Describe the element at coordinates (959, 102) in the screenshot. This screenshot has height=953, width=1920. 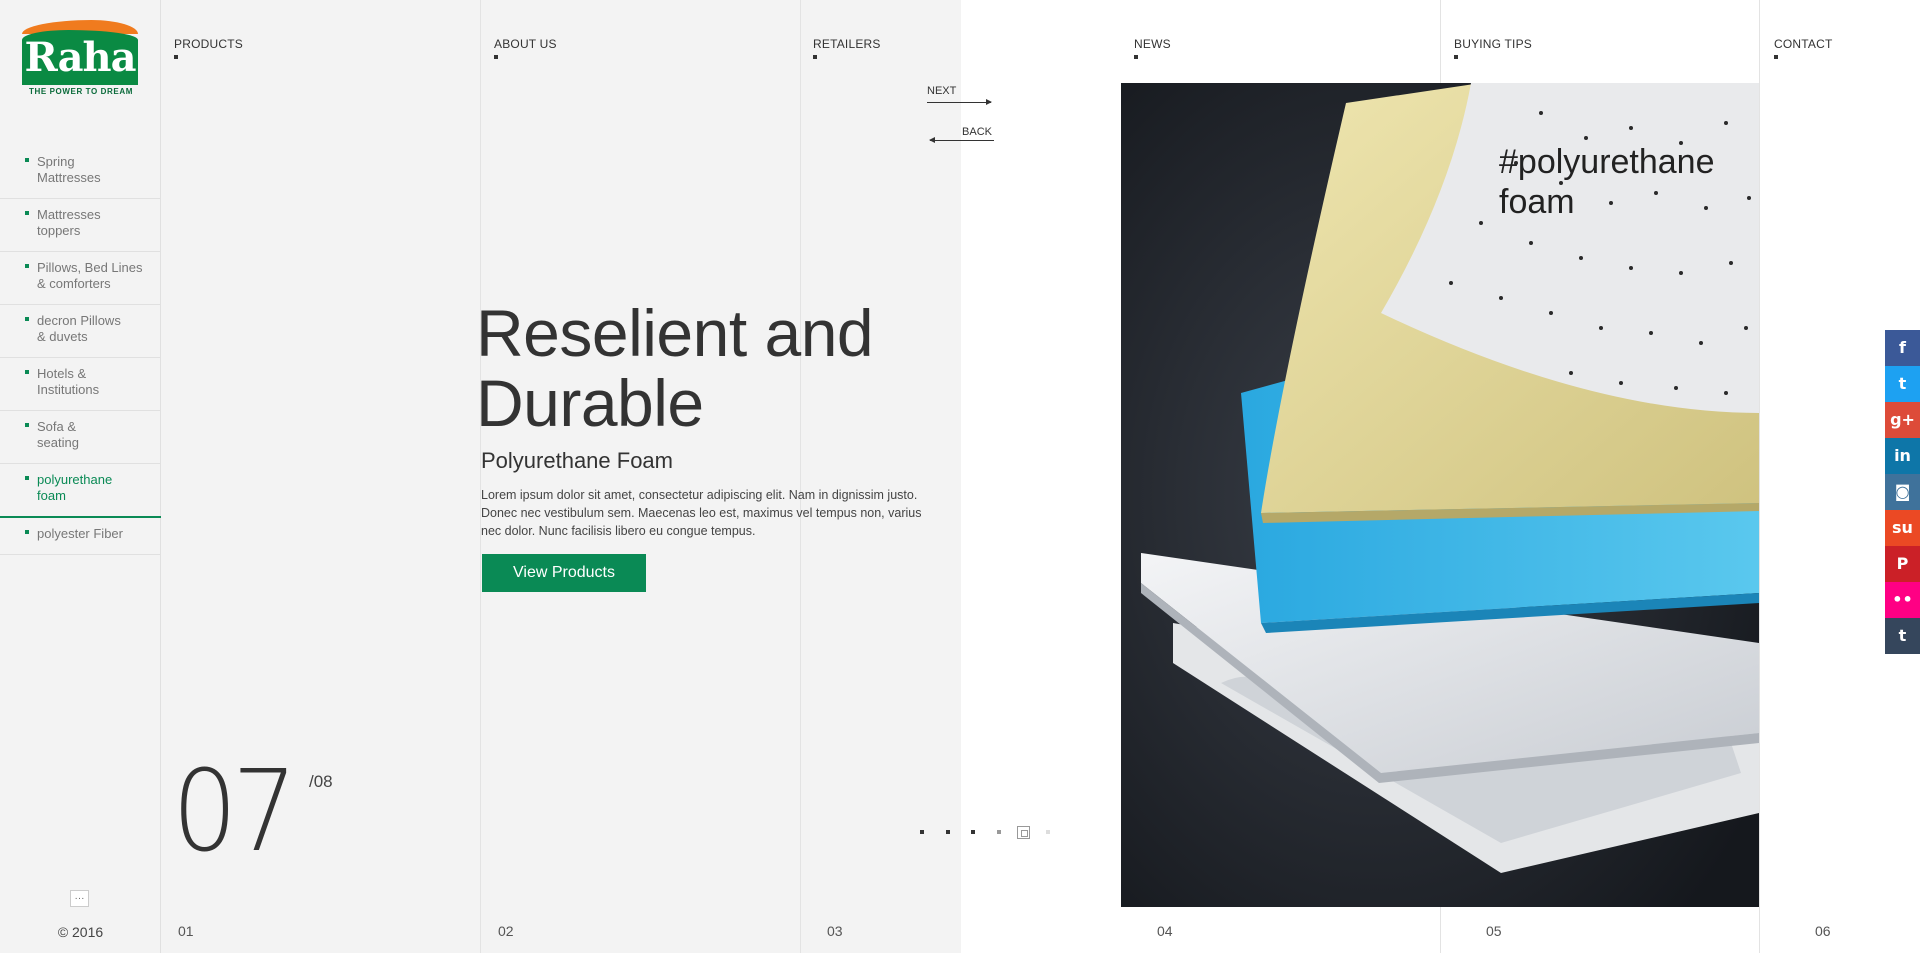
I see `arrow-right-icon` at that location.